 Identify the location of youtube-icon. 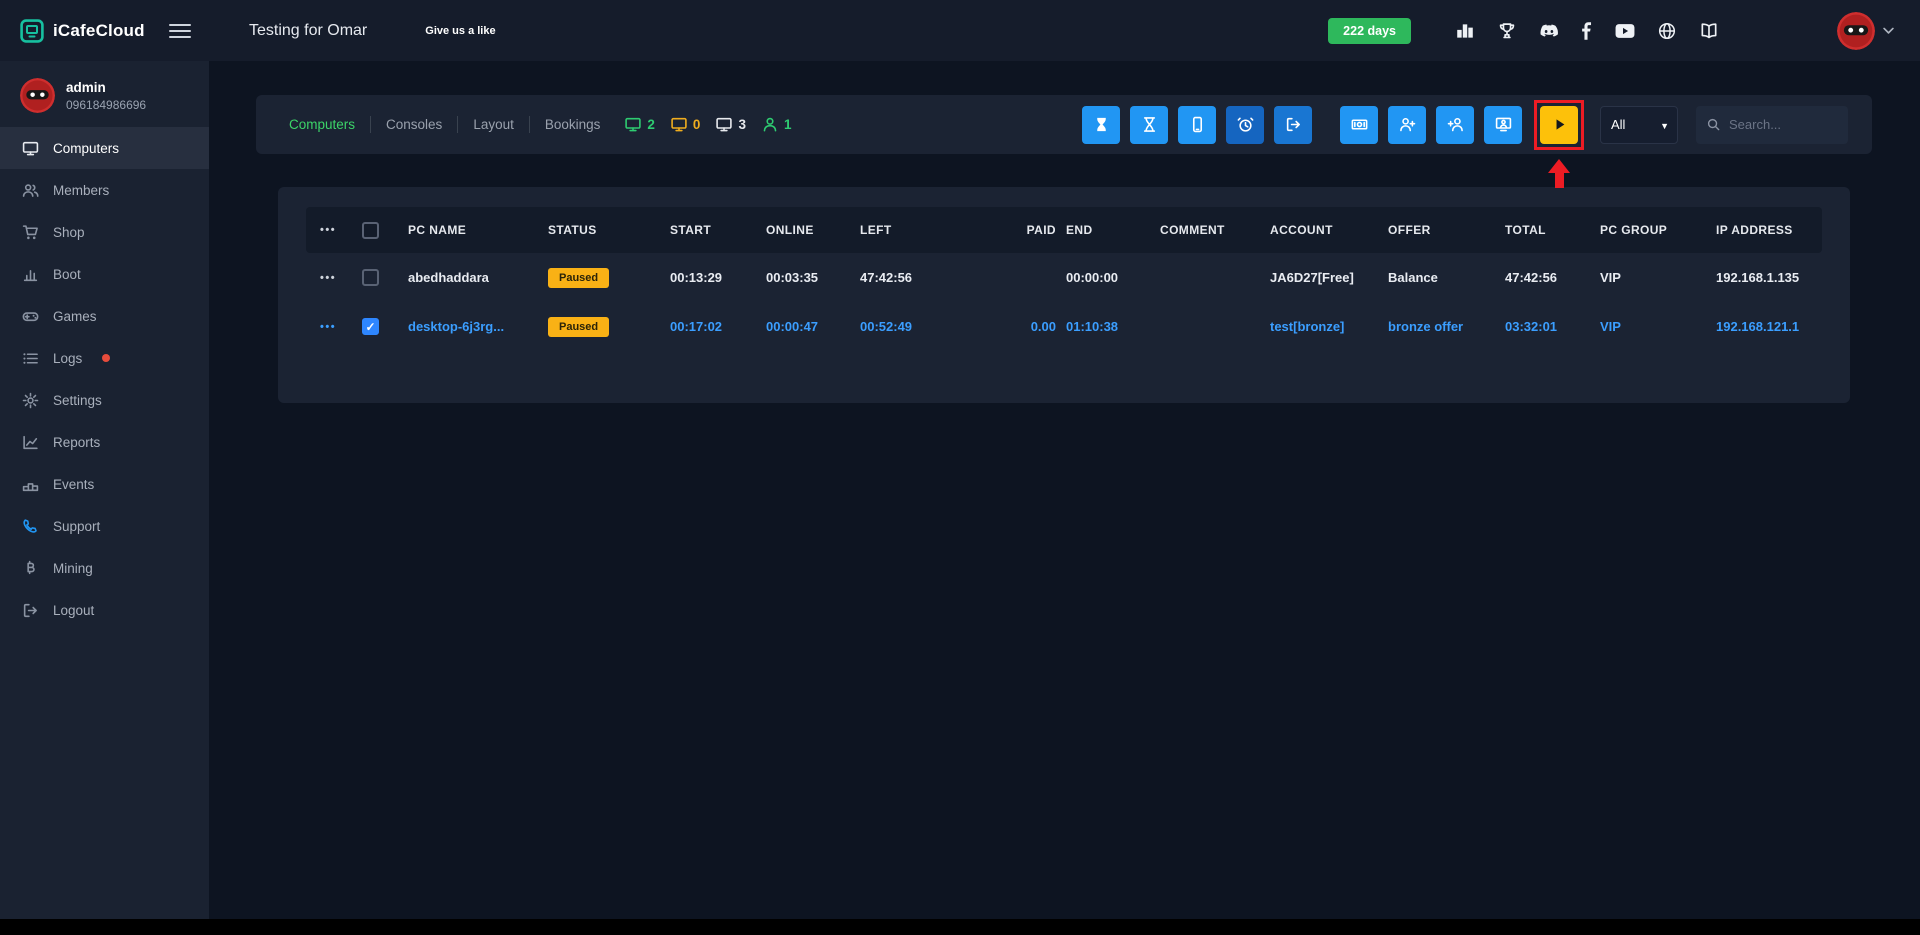
(1625, 31).